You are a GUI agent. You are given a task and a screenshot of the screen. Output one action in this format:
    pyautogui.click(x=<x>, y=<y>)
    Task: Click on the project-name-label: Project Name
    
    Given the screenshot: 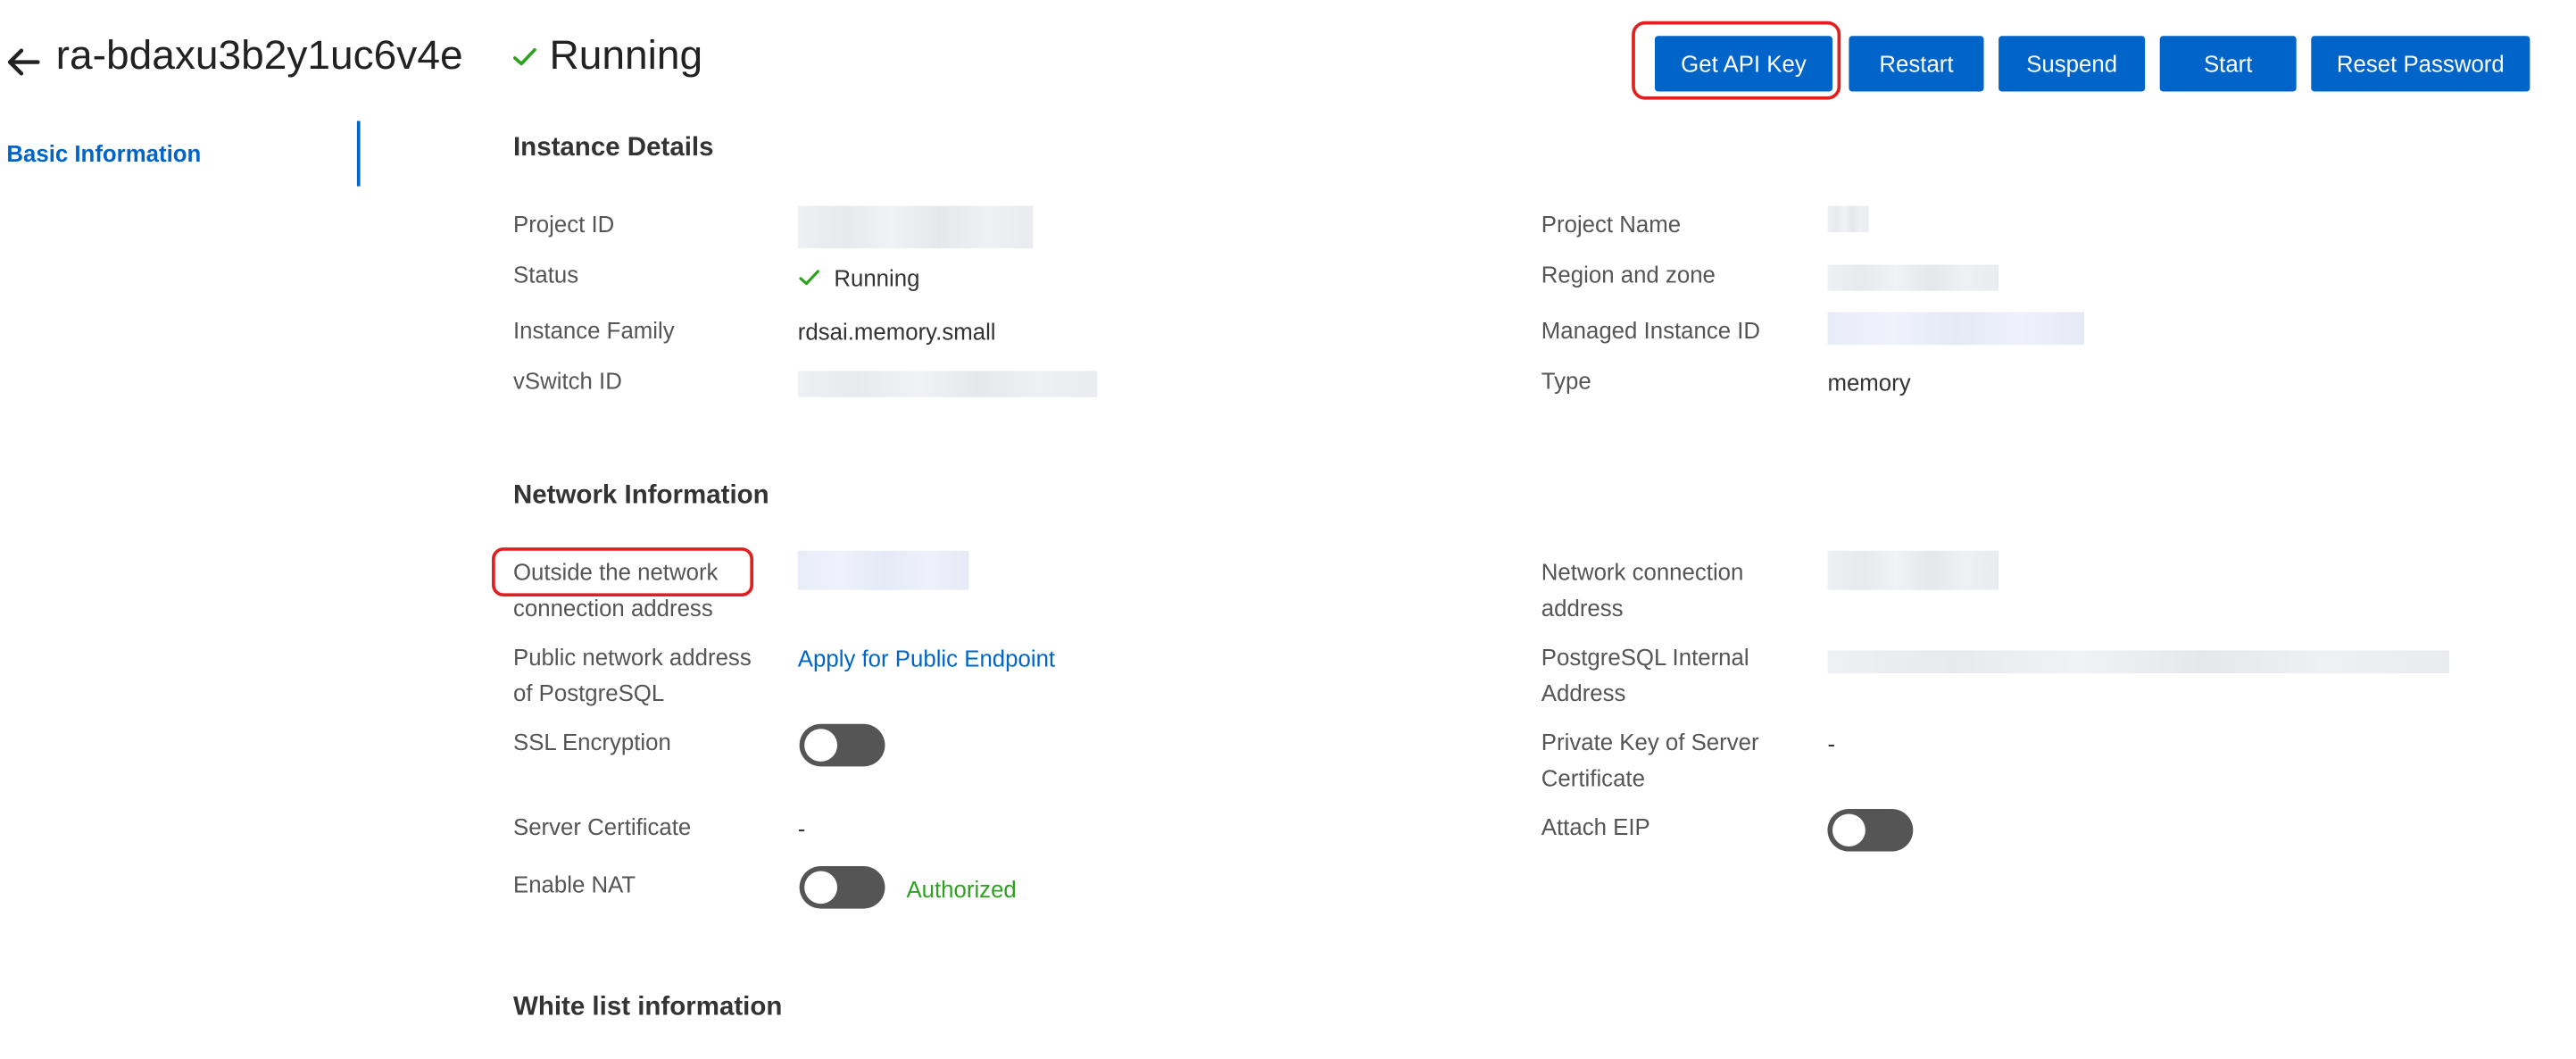 What is the action you would take?
    pyautogui.click(x=1612, y=224)
    